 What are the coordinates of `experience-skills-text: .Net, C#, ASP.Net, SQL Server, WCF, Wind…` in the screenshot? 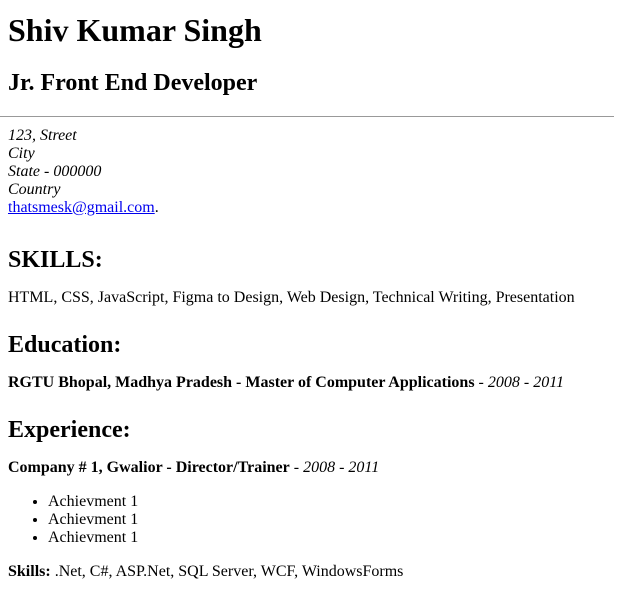 It's located at (227, 571).